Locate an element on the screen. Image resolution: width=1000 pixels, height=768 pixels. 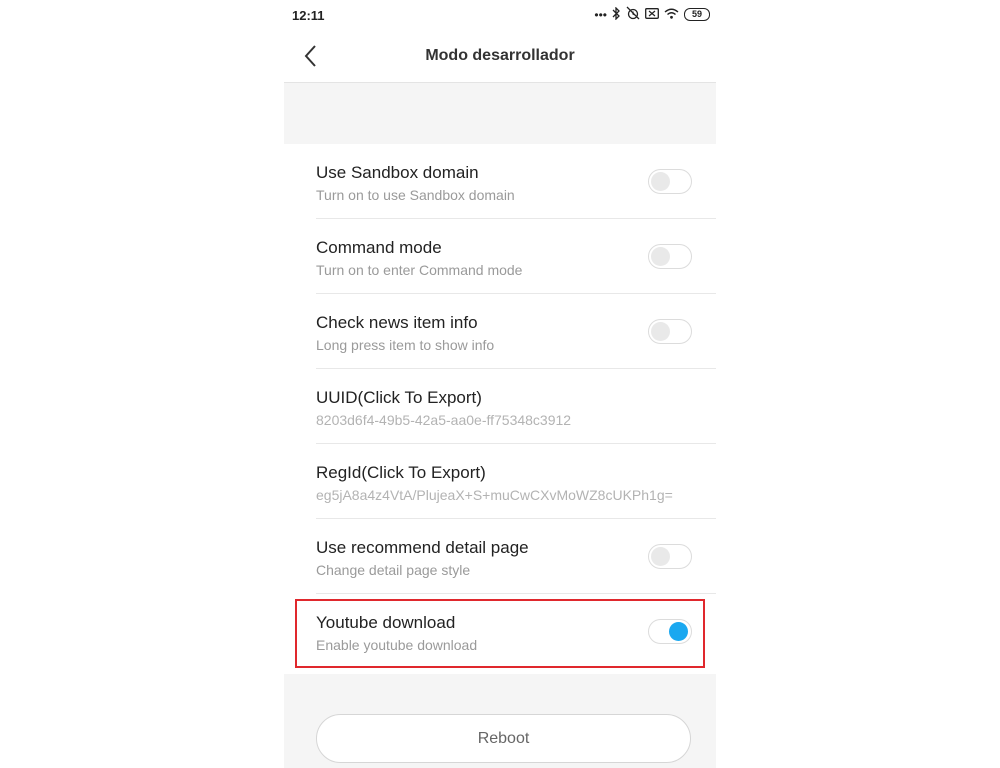
setting-subtitle: Turn on to enter Command mode is located at coordinates (419, 270).